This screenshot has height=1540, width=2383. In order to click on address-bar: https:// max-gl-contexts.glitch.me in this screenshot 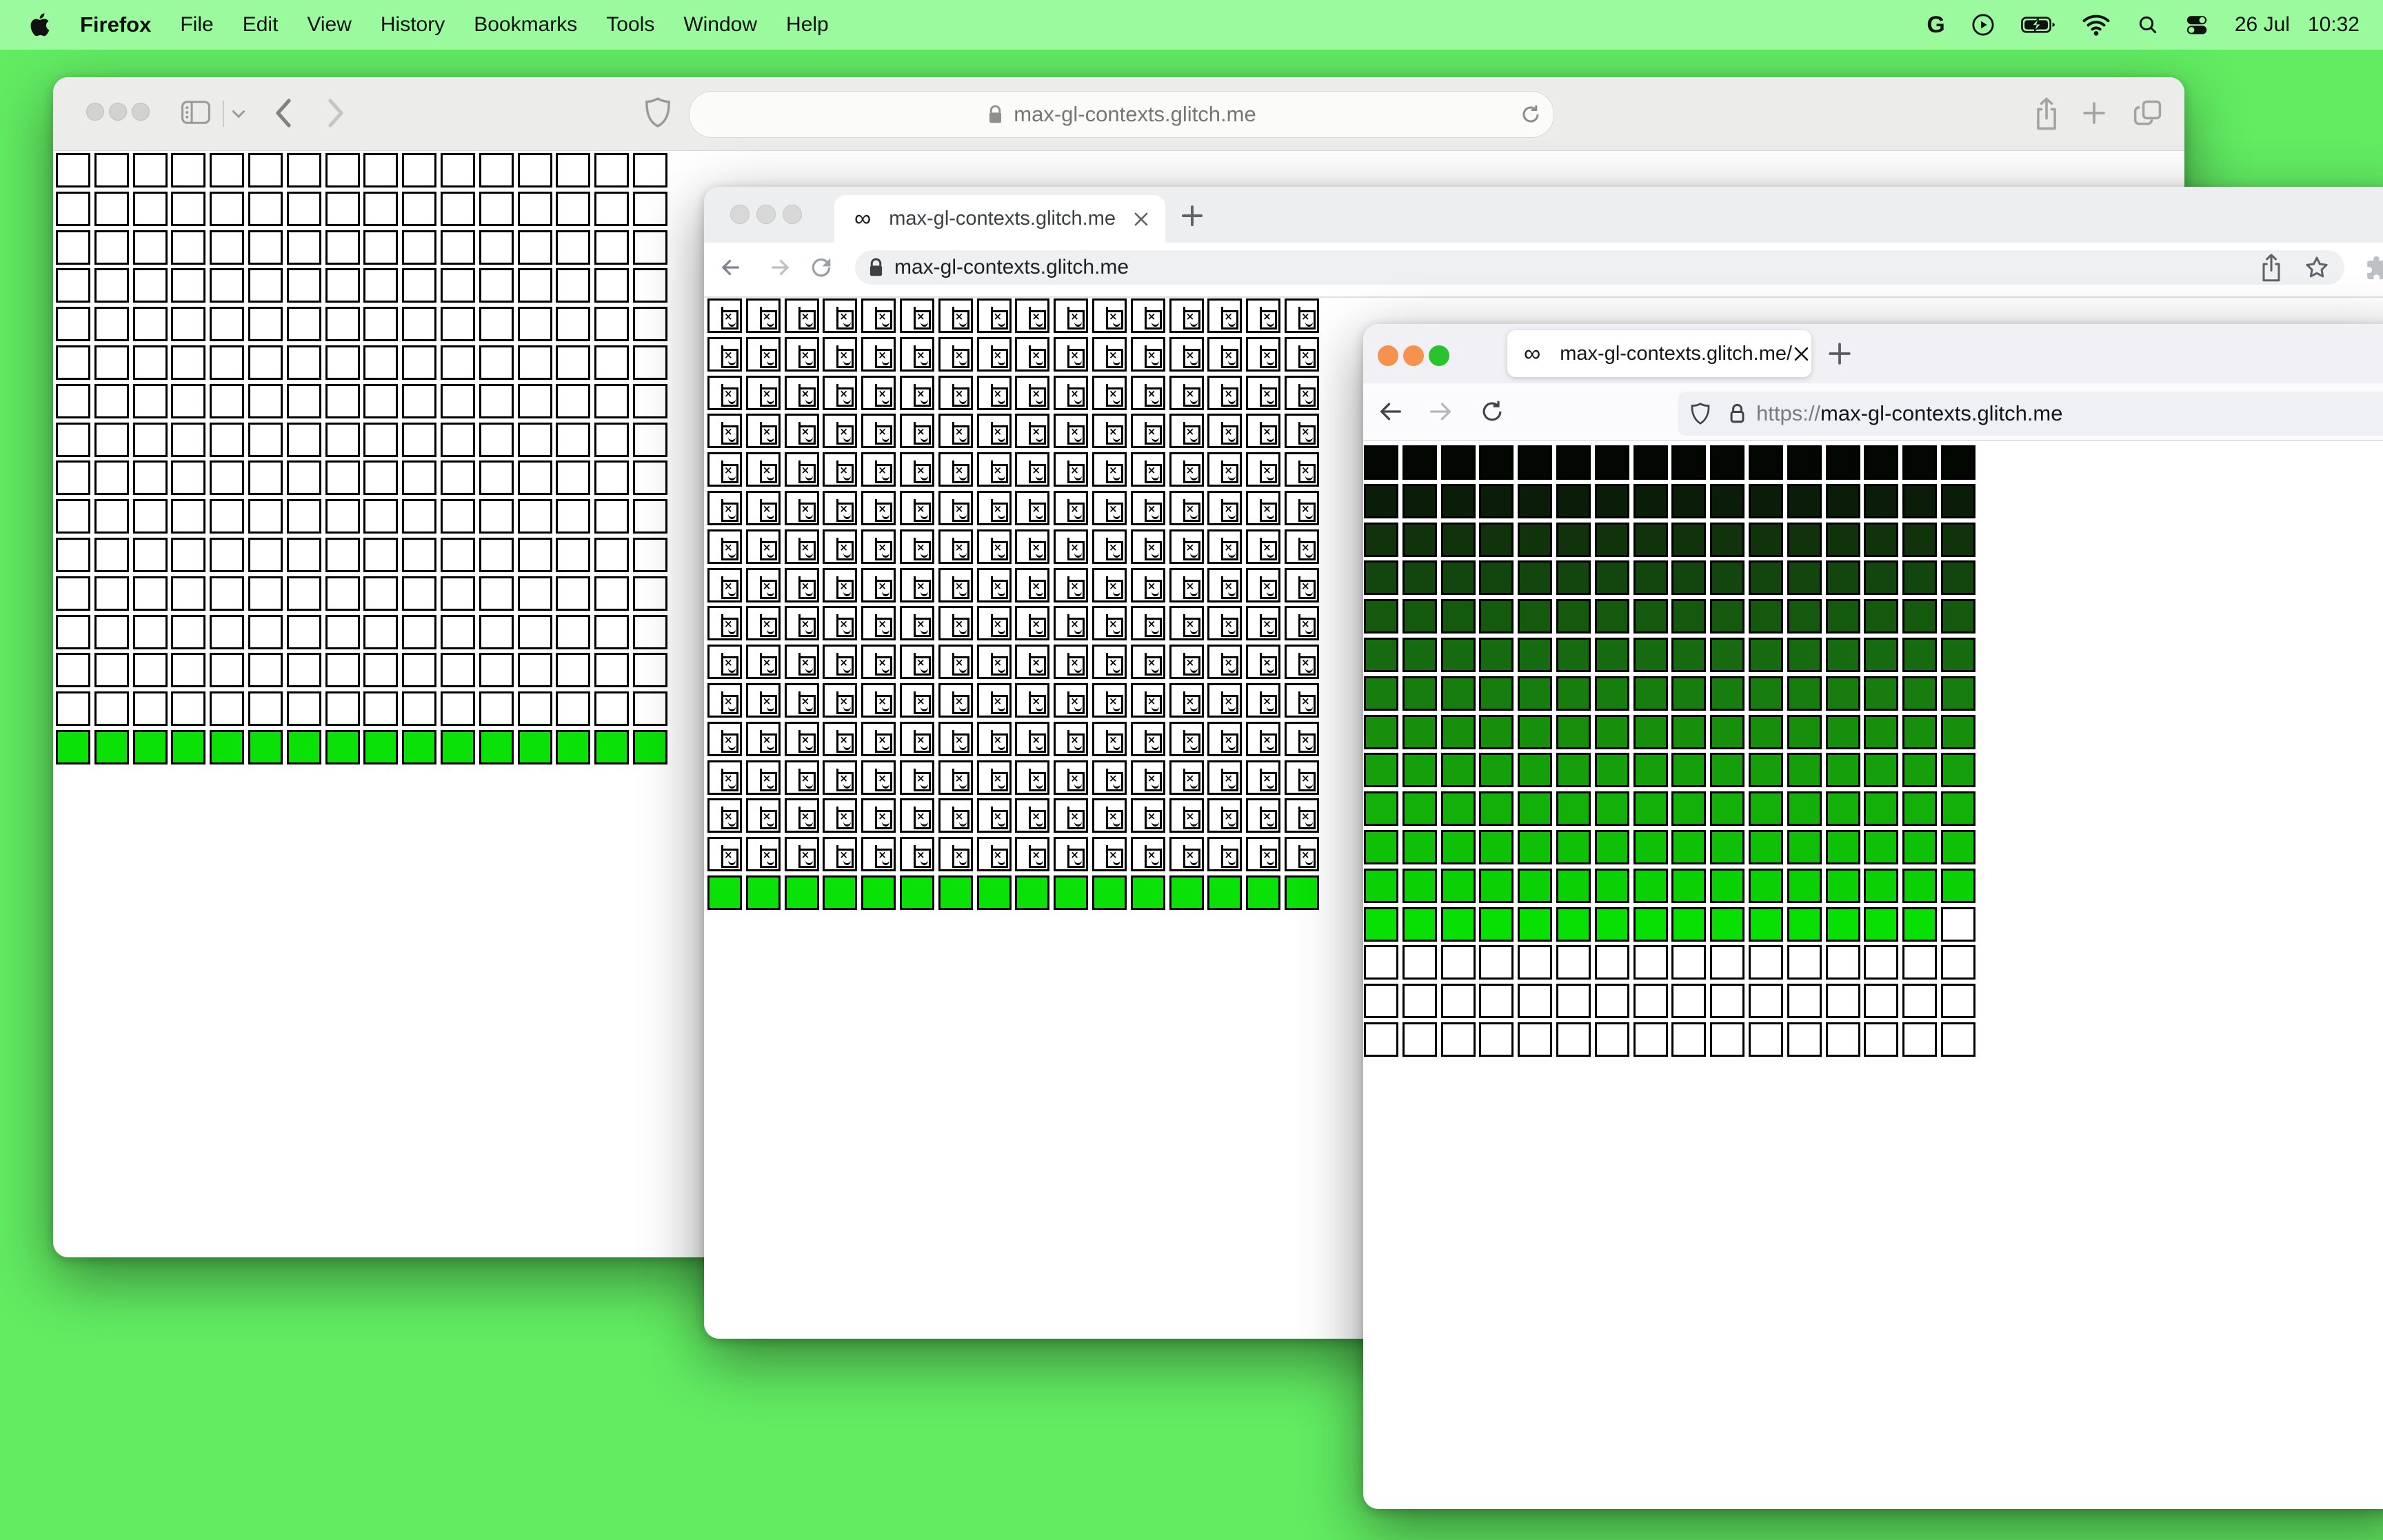, I will do `click(2030, 414)`.